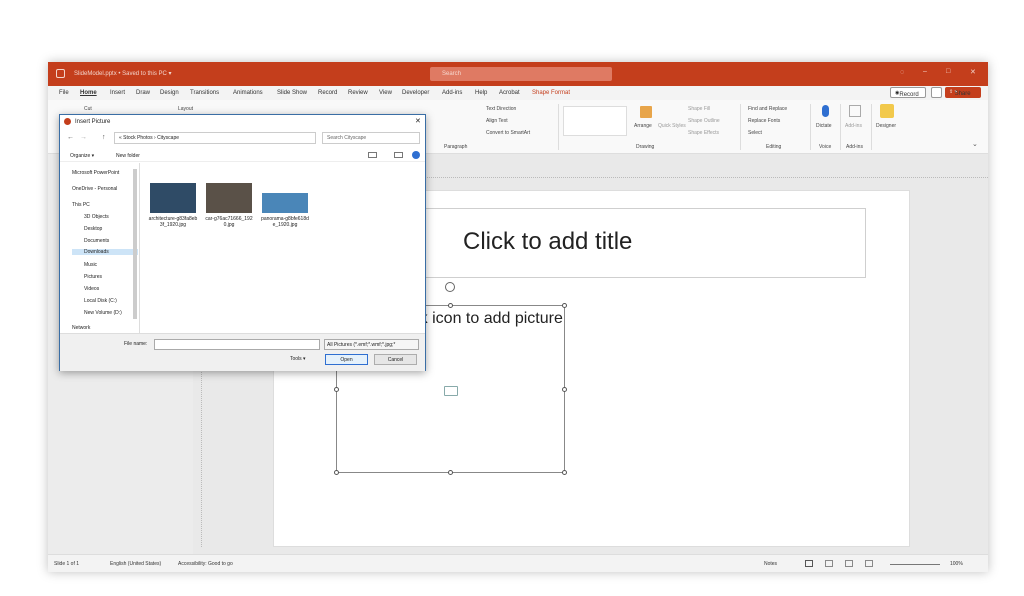  I want to click on notes-button: Notes, so click(770, 564).